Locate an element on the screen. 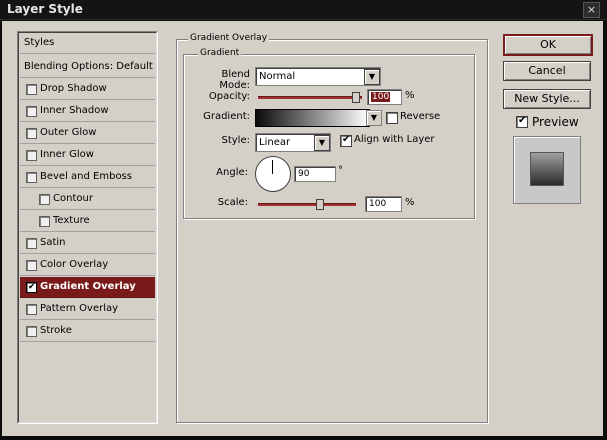 The height and width of the screenshot is (440, 607). opacity-unit: % is located at coordinates (410, 95).